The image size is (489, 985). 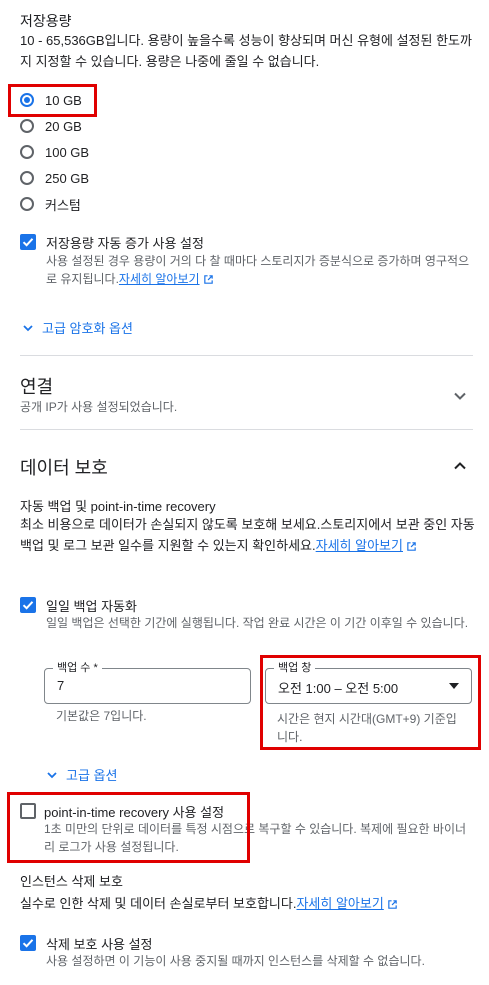 What do you see at coordinates (460, 466) in the screenshot?
I see `expand-less-icon` at bounding box center [460, 466].